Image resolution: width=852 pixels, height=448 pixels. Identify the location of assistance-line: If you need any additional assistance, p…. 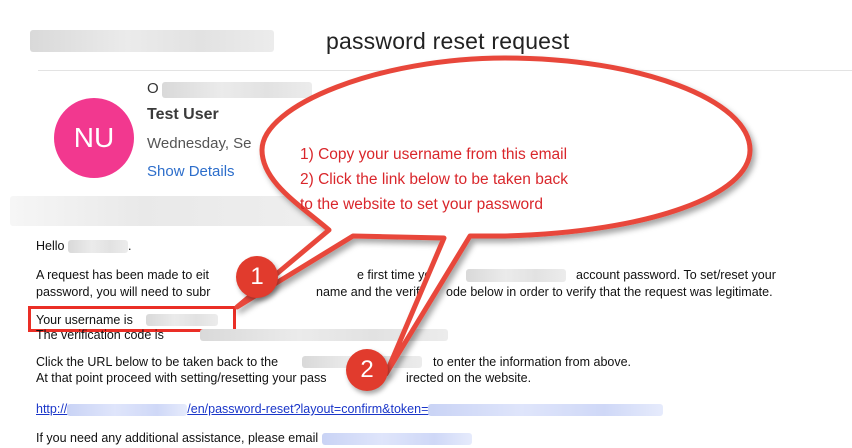
(254, 438).